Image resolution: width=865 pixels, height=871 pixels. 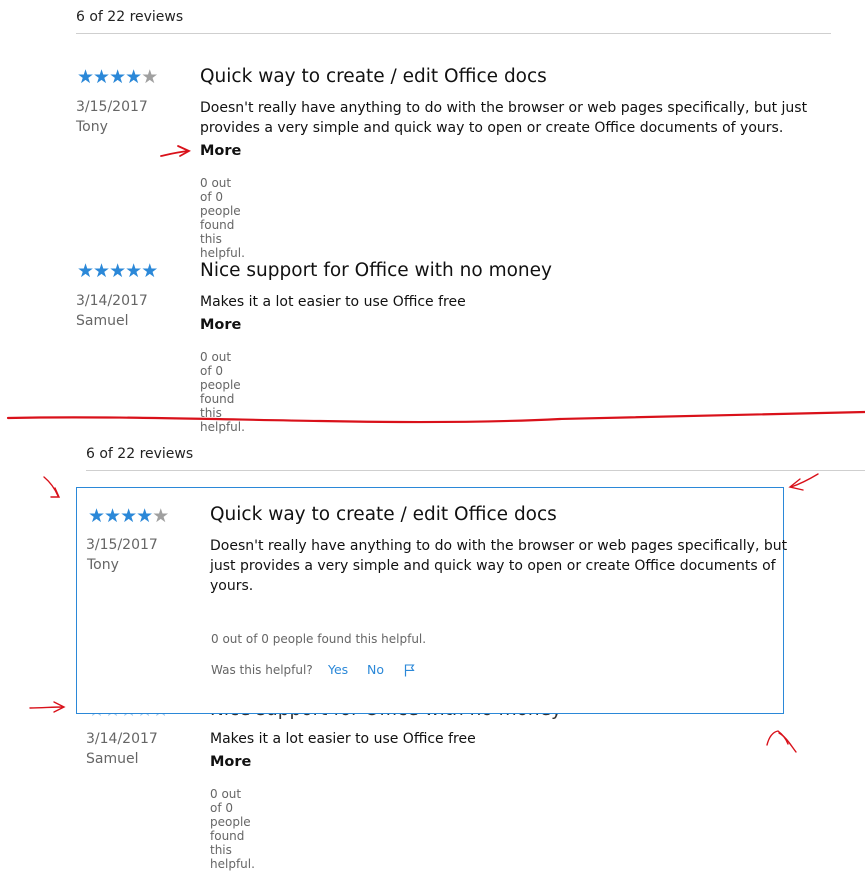 What do you see at coordinates (52, 487) in the screenshot?
I see `red-corner-mark-annotation` at bounding box center [52, 487].